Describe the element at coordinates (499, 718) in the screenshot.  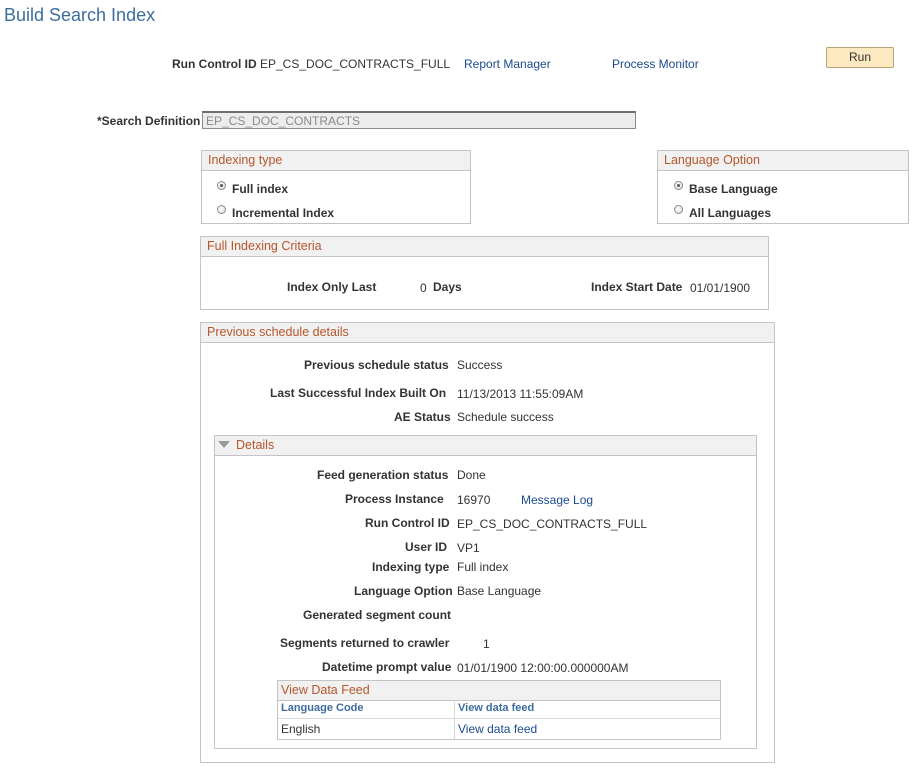
I see `grid-row-divider` at that location.